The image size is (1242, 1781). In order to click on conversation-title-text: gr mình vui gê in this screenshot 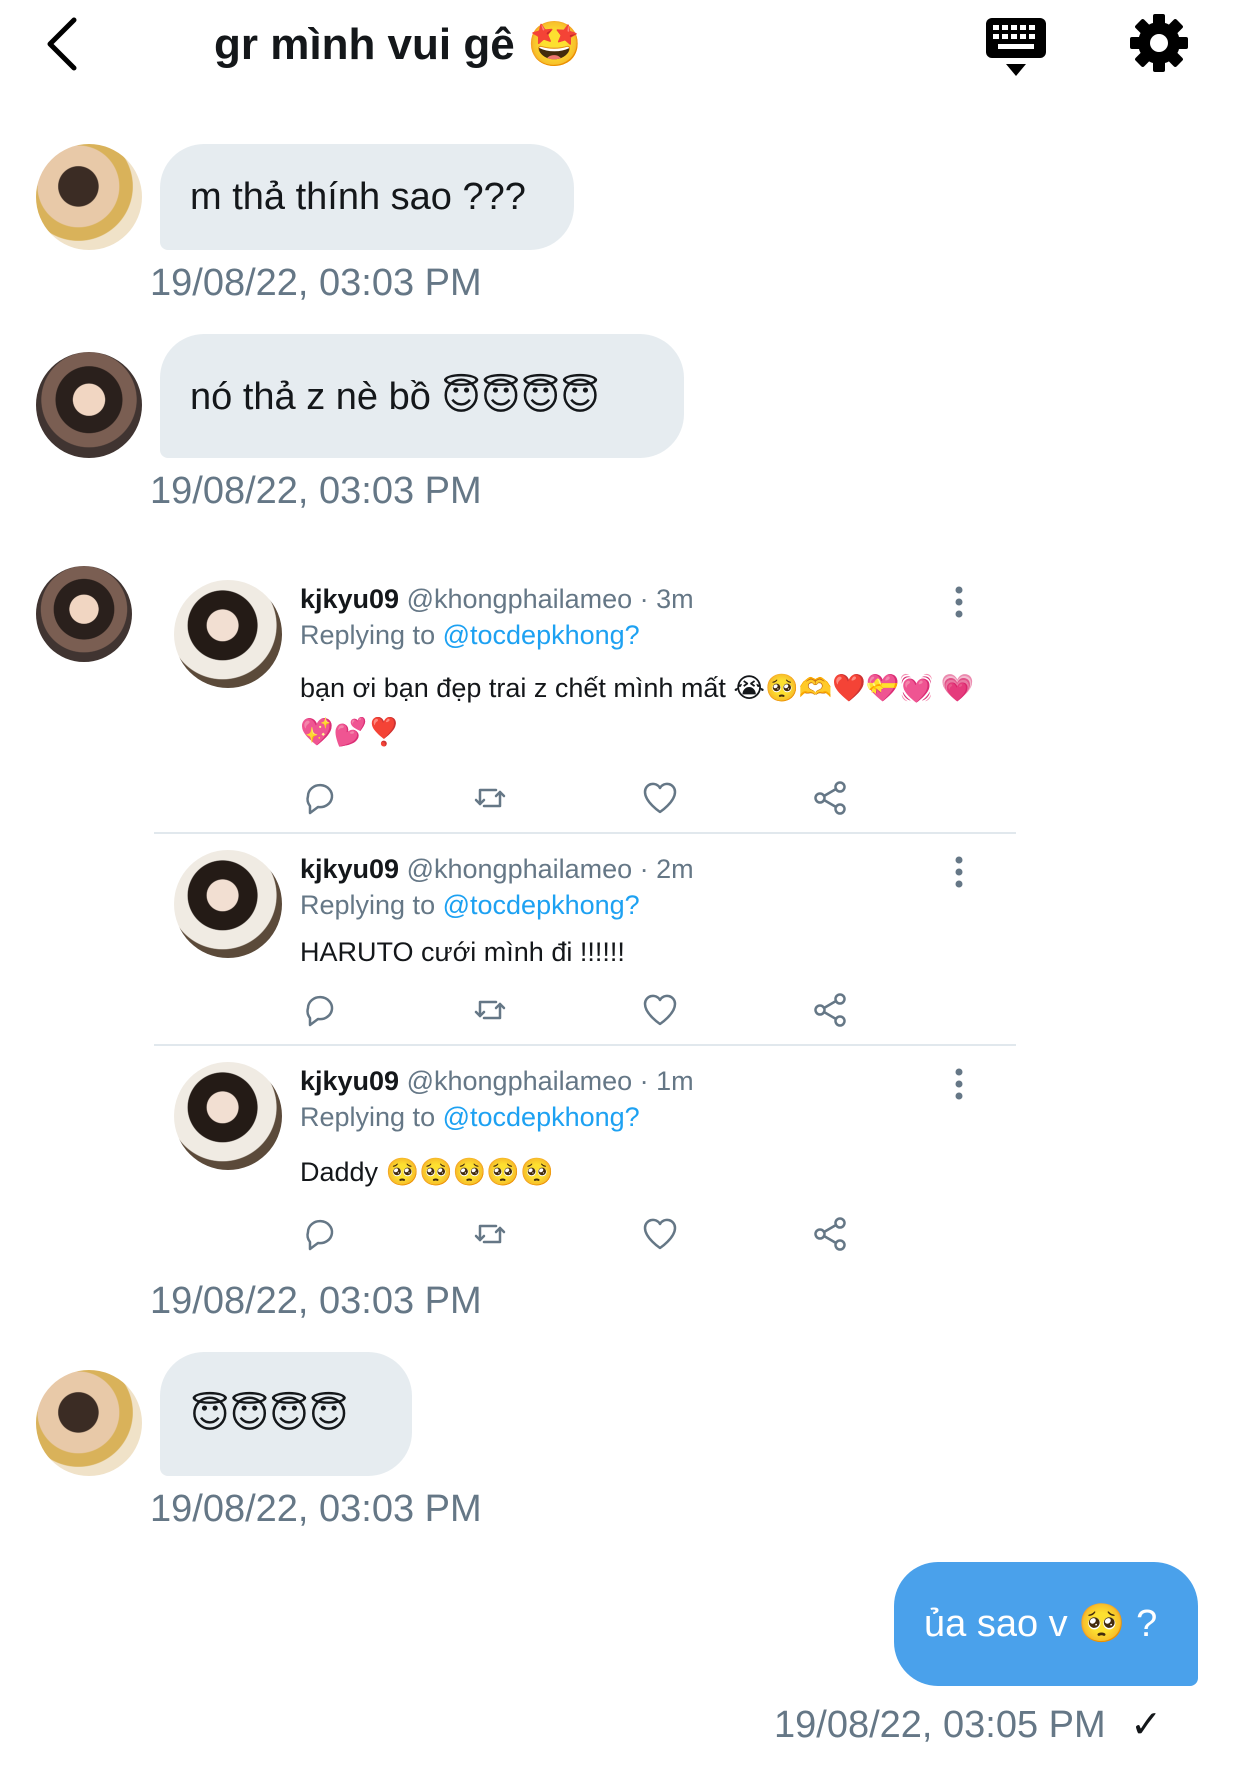, I will do `click(364, 44)`.